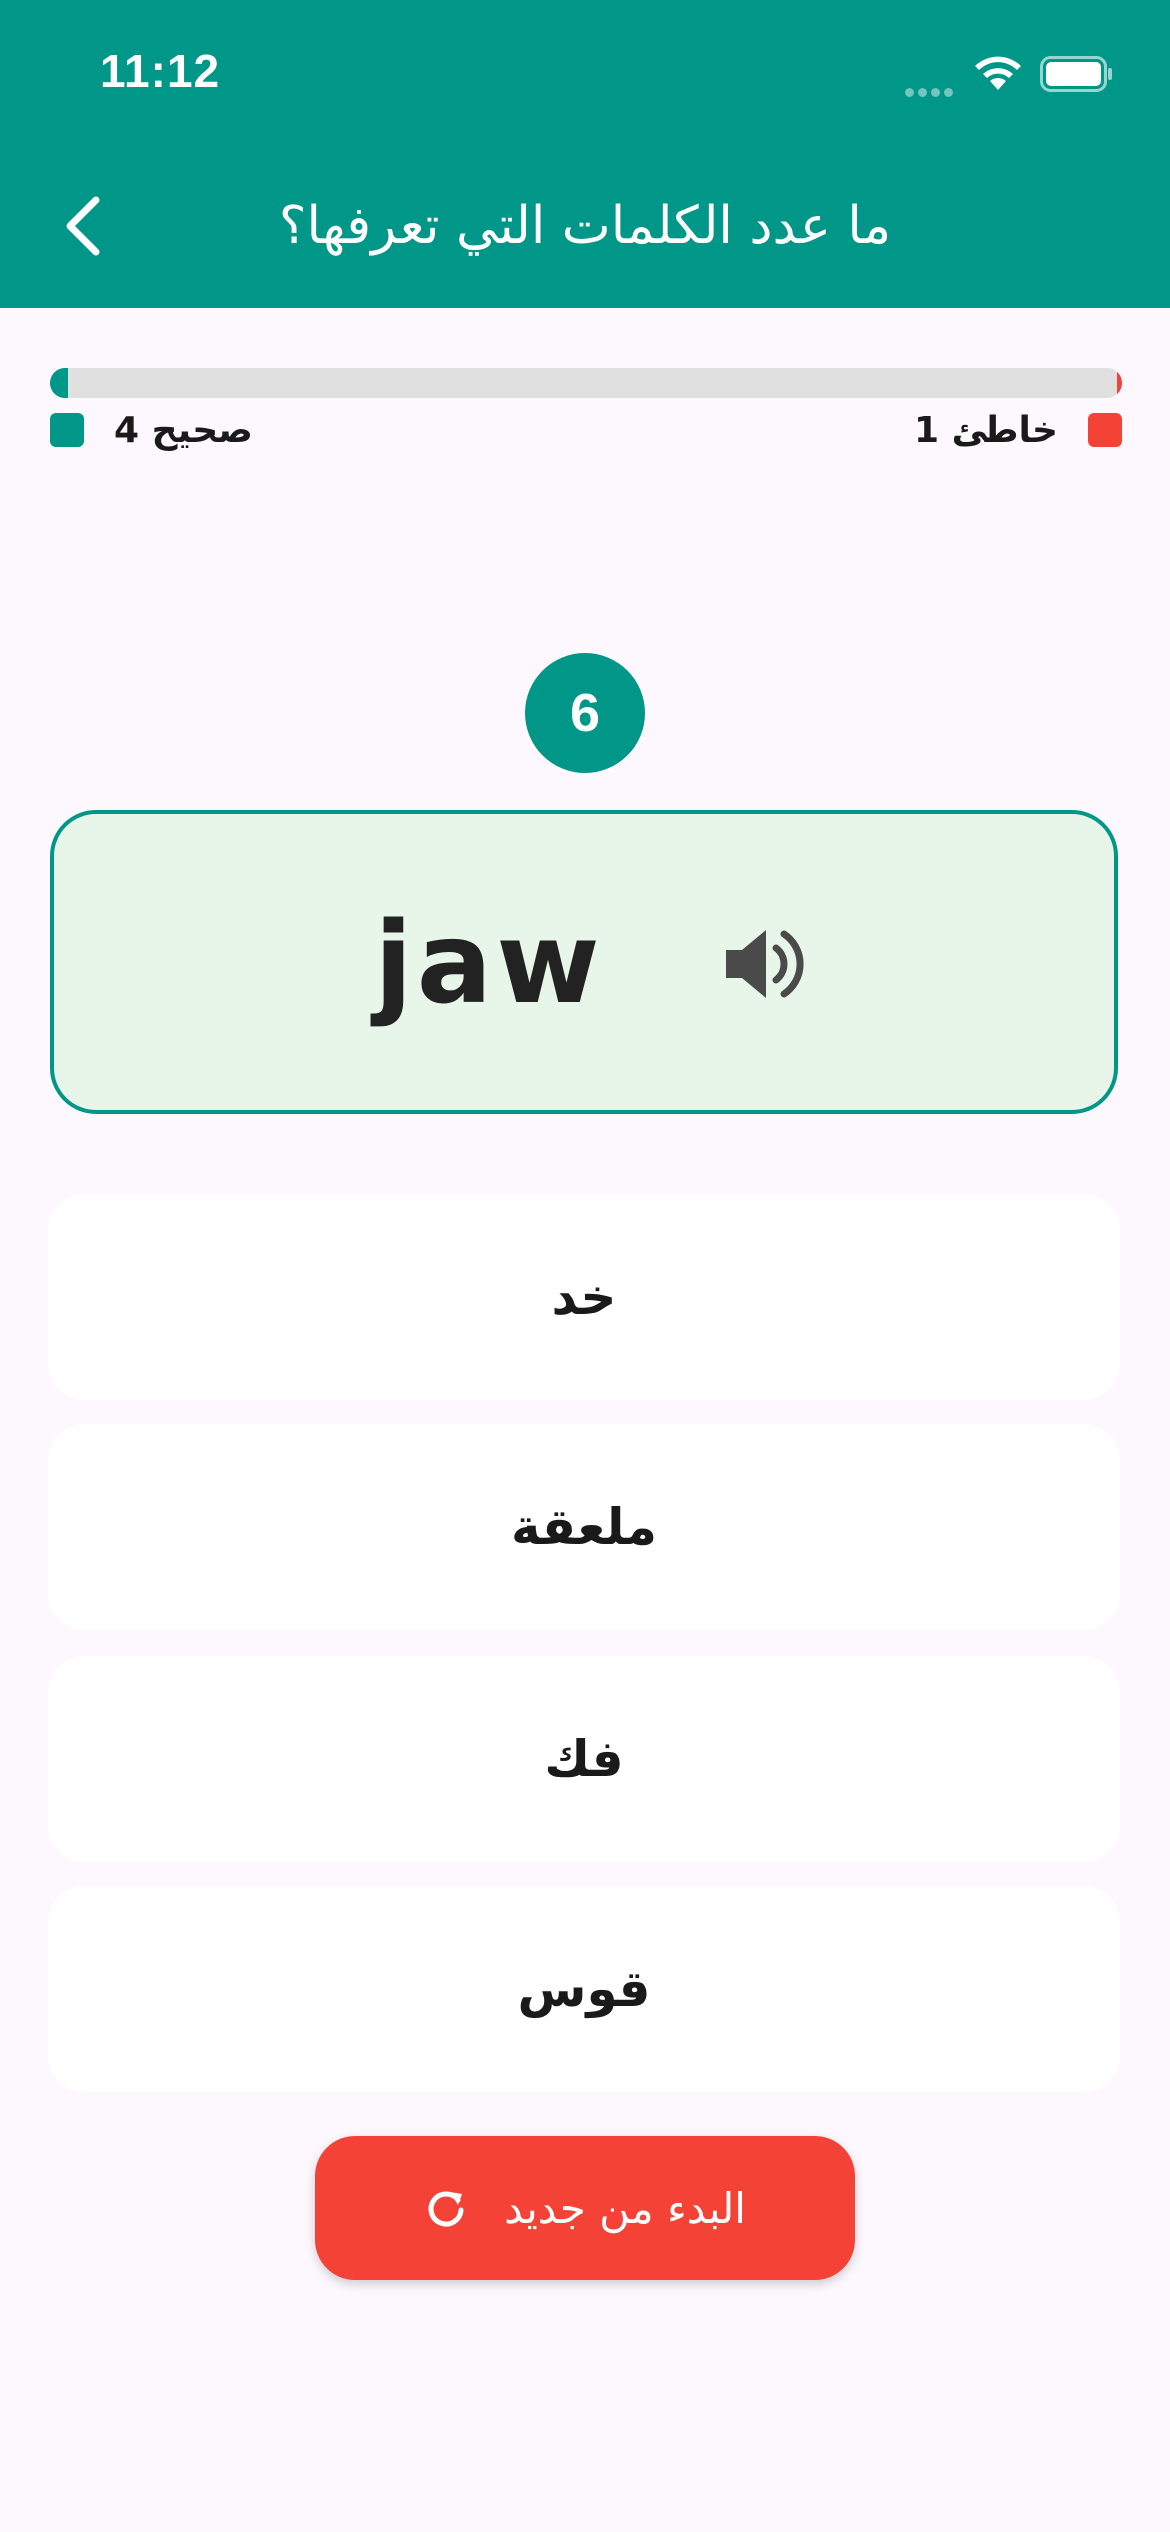  I want to click on answer-option-4: قوس, so click(584, 1989).